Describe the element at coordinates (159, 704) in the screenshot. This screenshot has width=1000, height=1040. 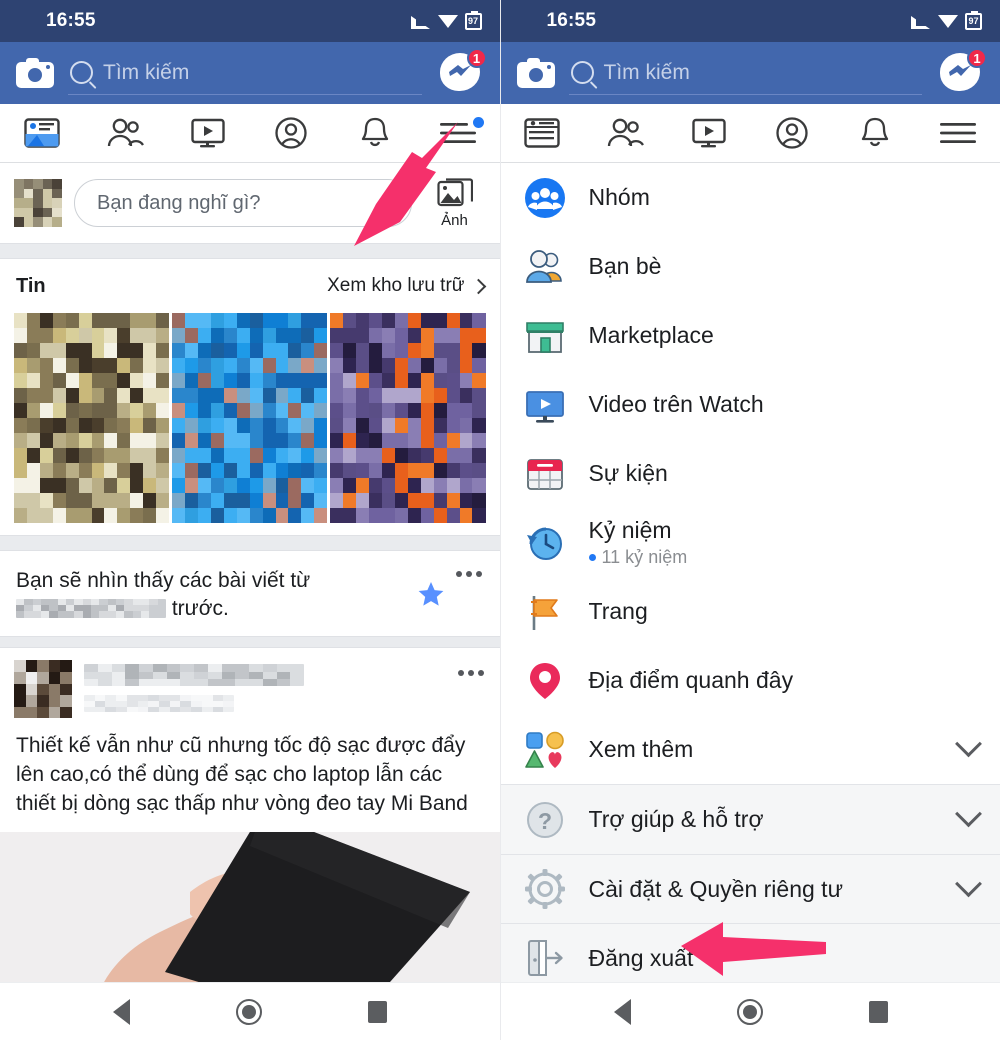
I see `redacted-timestamp` at that location.